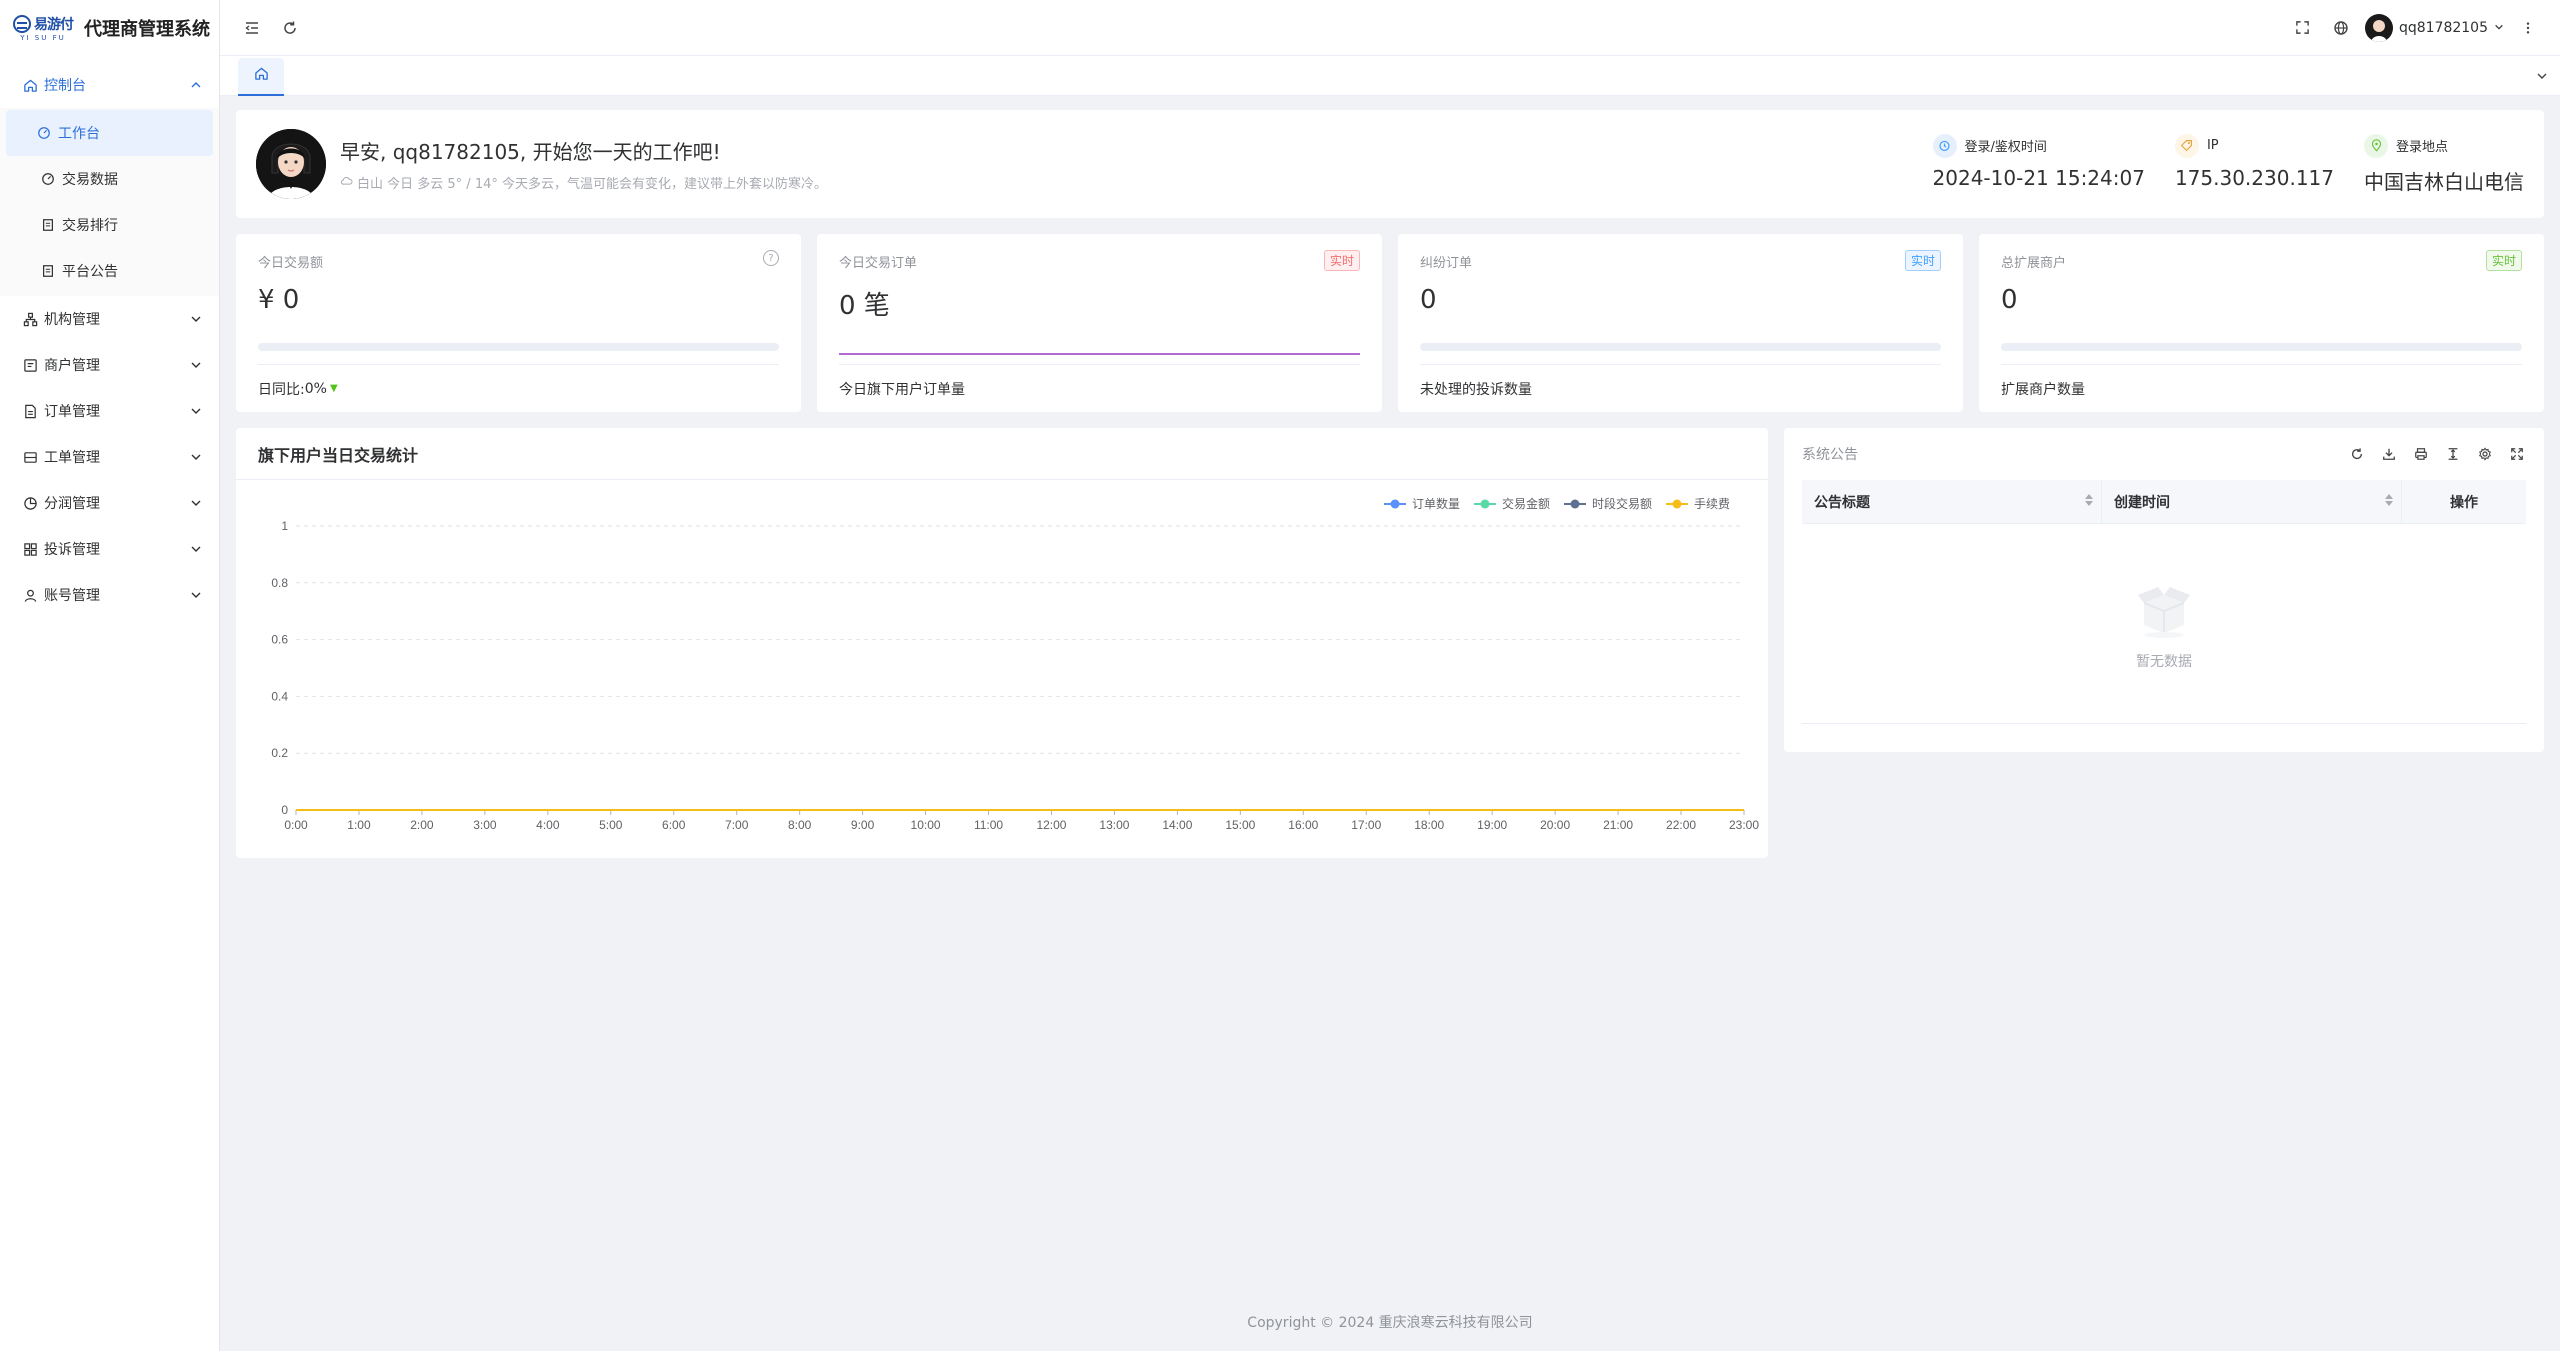 Image resolution: width=2560 pixels, height=1351 pixels. Describe the element at coordinates (90, 180) in the screenshot. I see `sidebar-item-label: 交易数据` at that location.